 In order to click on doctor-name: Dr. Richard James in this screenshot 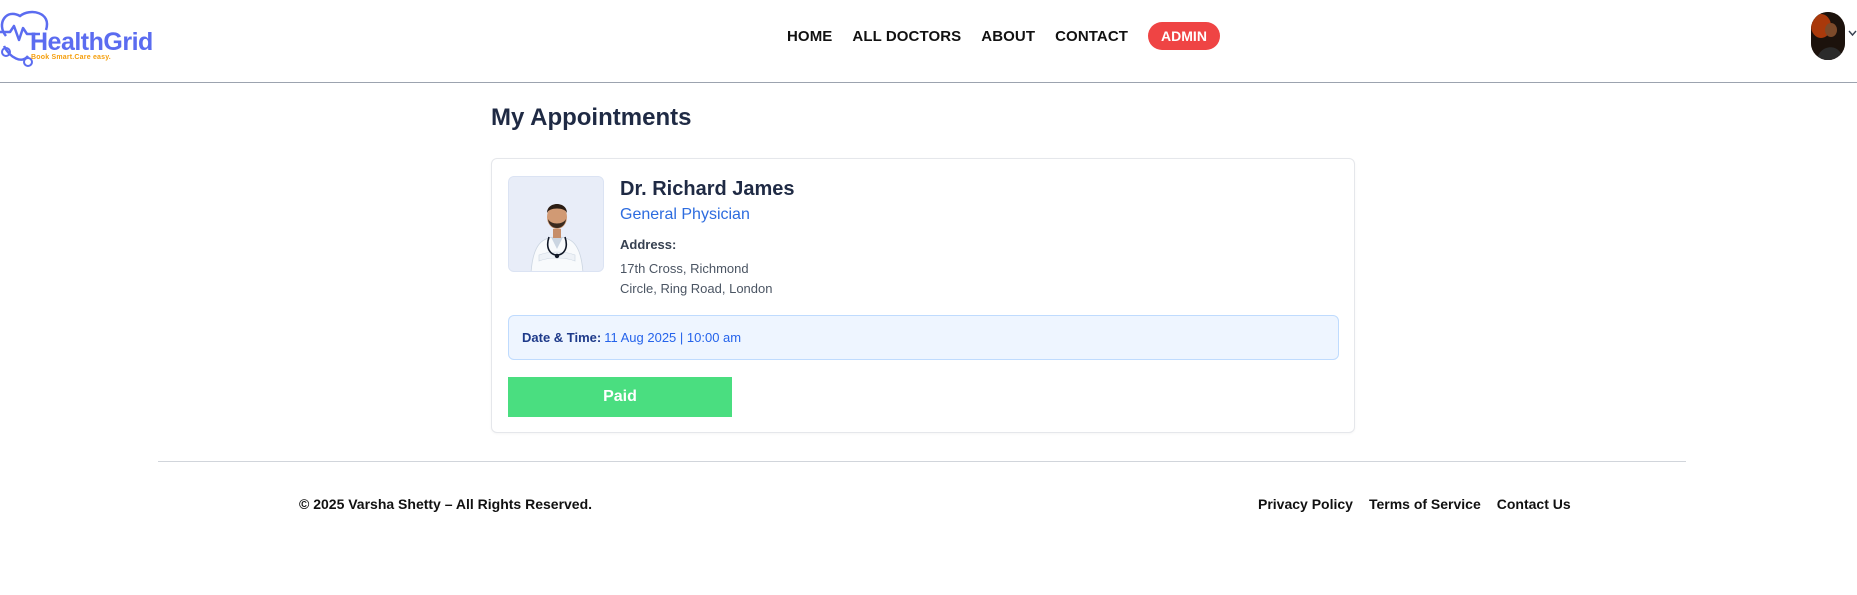, I will do `click(707, 189)`.